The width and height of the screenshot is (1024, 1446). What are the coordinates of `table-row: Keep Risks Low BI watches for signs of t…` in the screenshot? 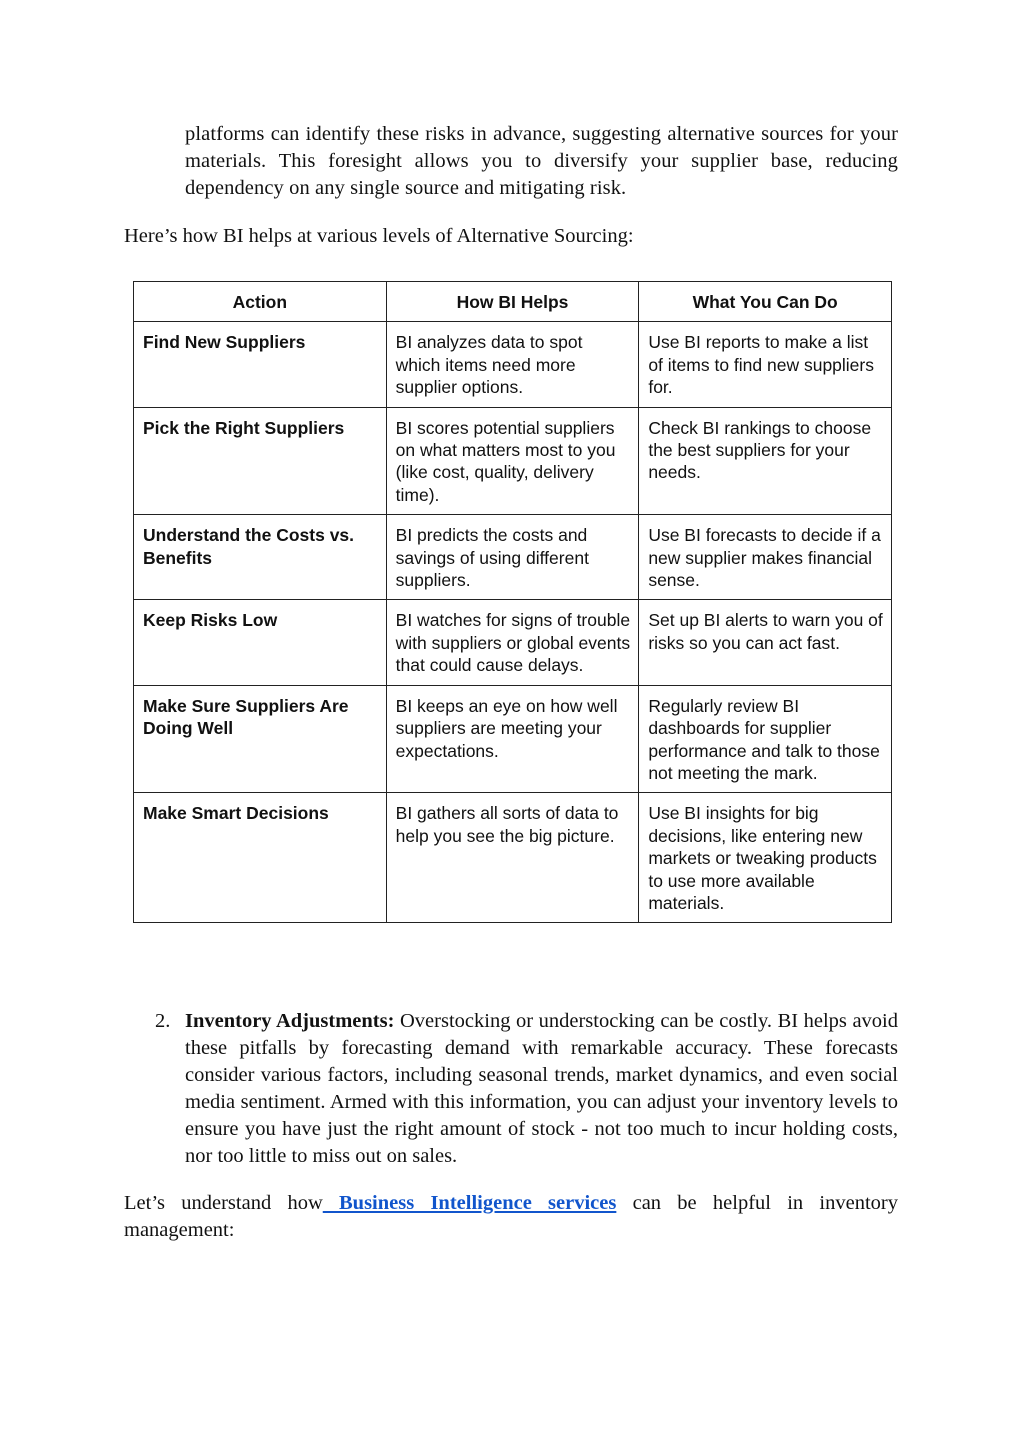 It's located at (512, 642).